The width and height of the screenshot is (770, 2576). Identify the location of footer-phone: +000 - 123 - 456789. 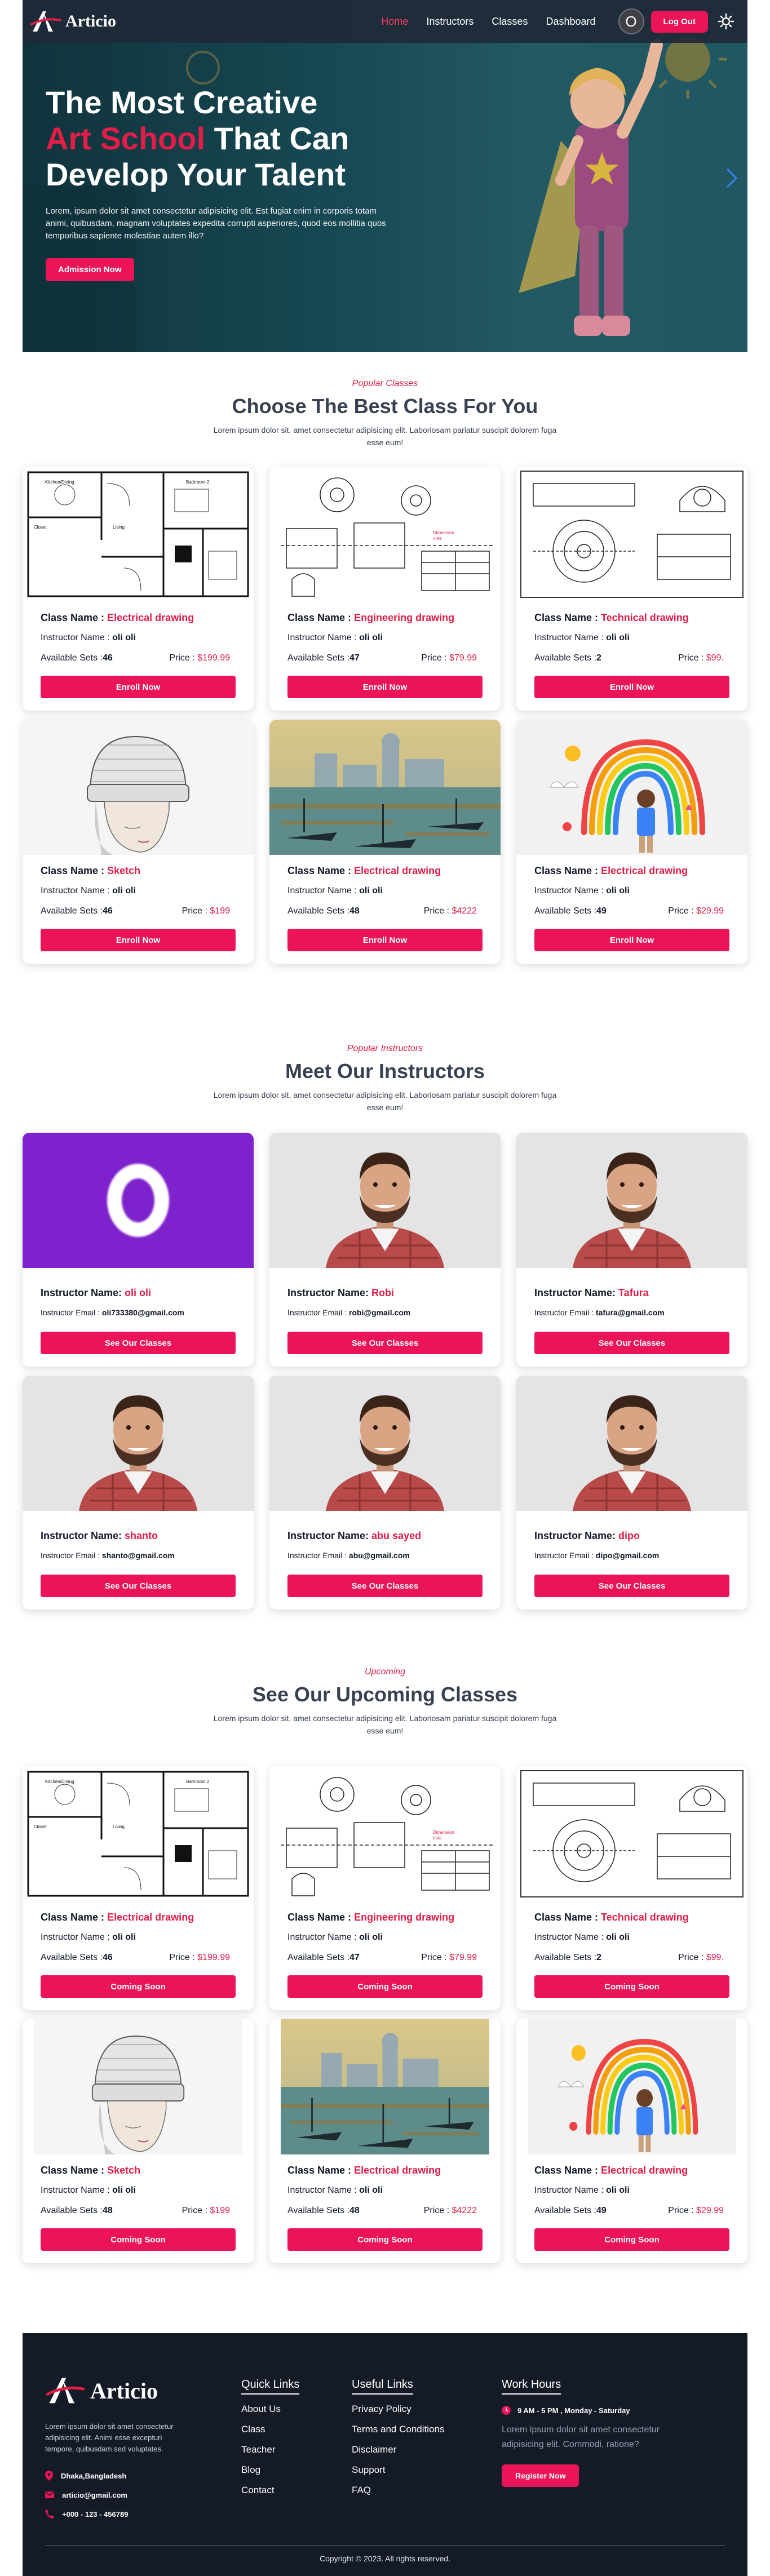
(87, 2514).